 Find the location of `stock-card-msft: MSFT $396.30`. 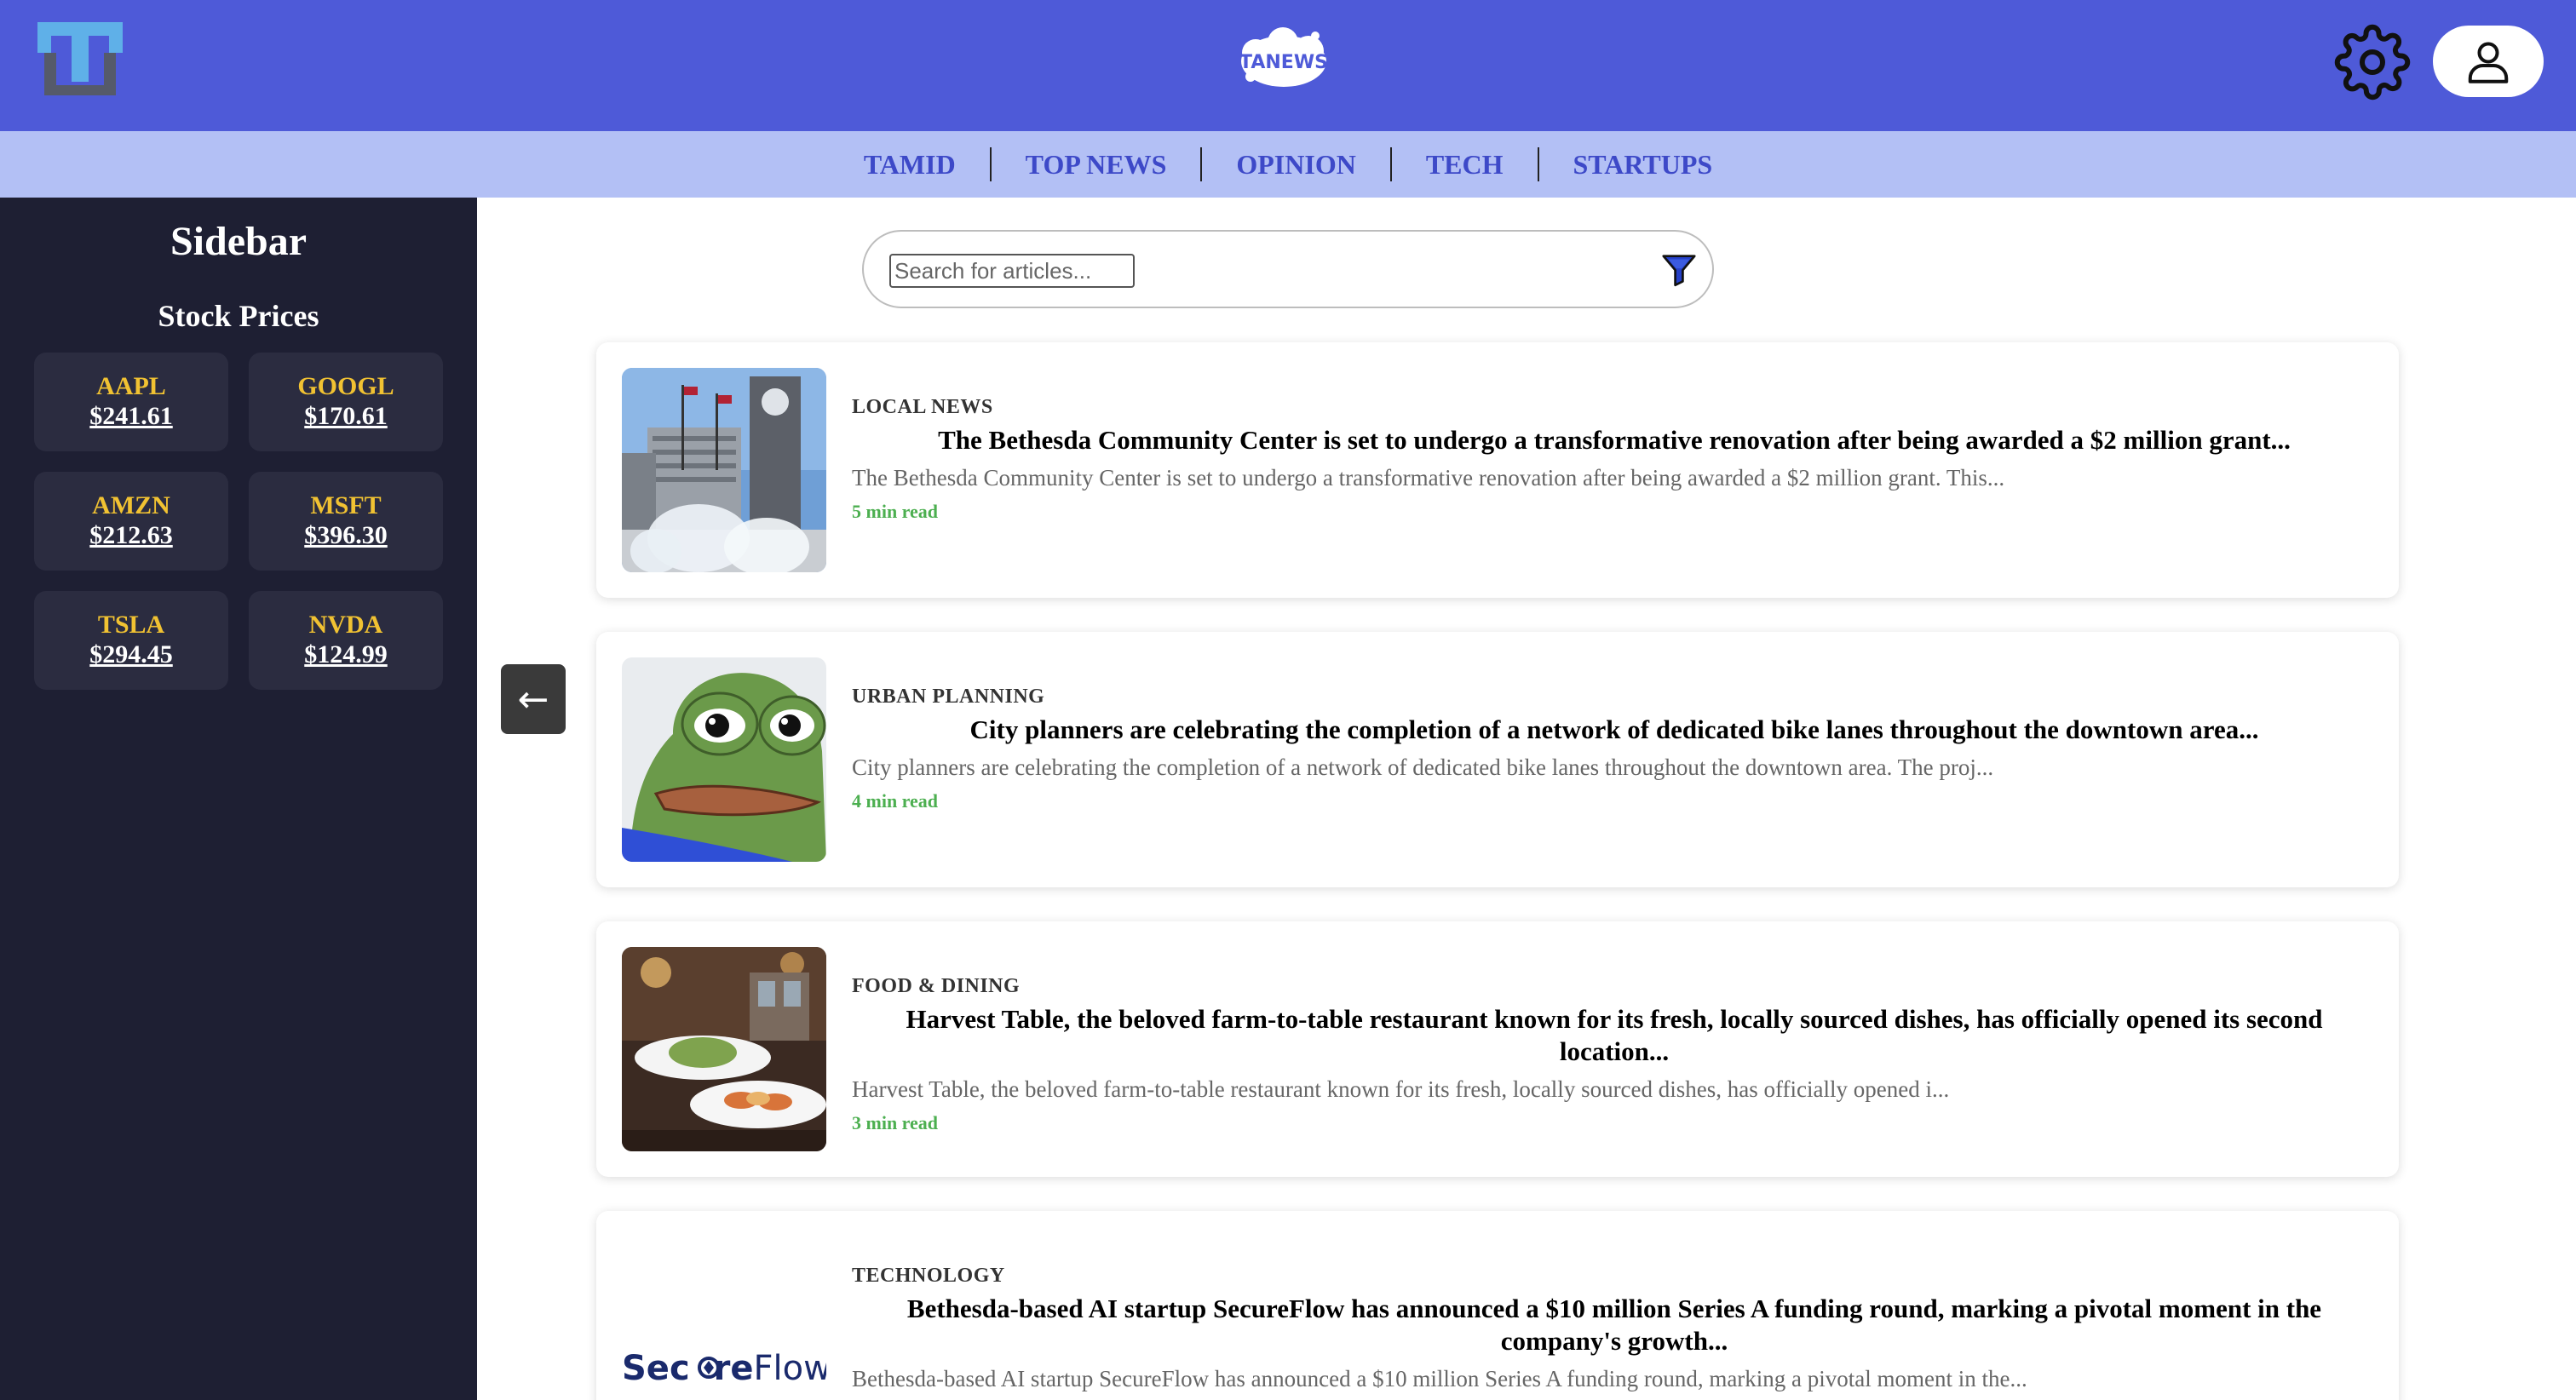

stock-card-msft: MSFT $396.30 is located at coordinates (346, 522).